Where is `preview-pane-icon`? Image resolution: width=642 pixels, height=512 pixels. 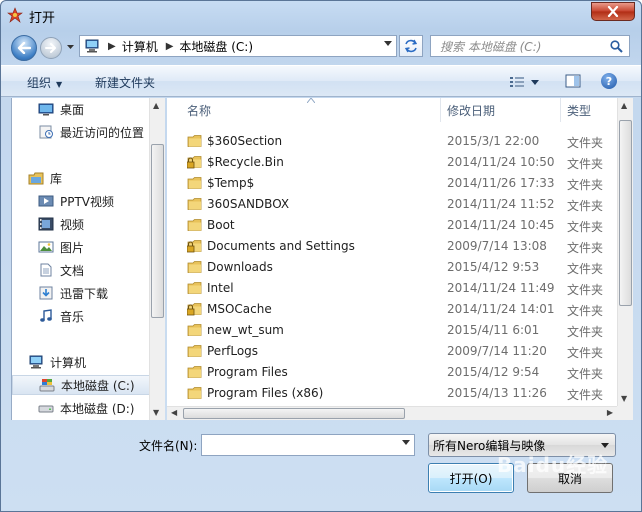
preview-pane-icon is located at coordinates (573, 81).